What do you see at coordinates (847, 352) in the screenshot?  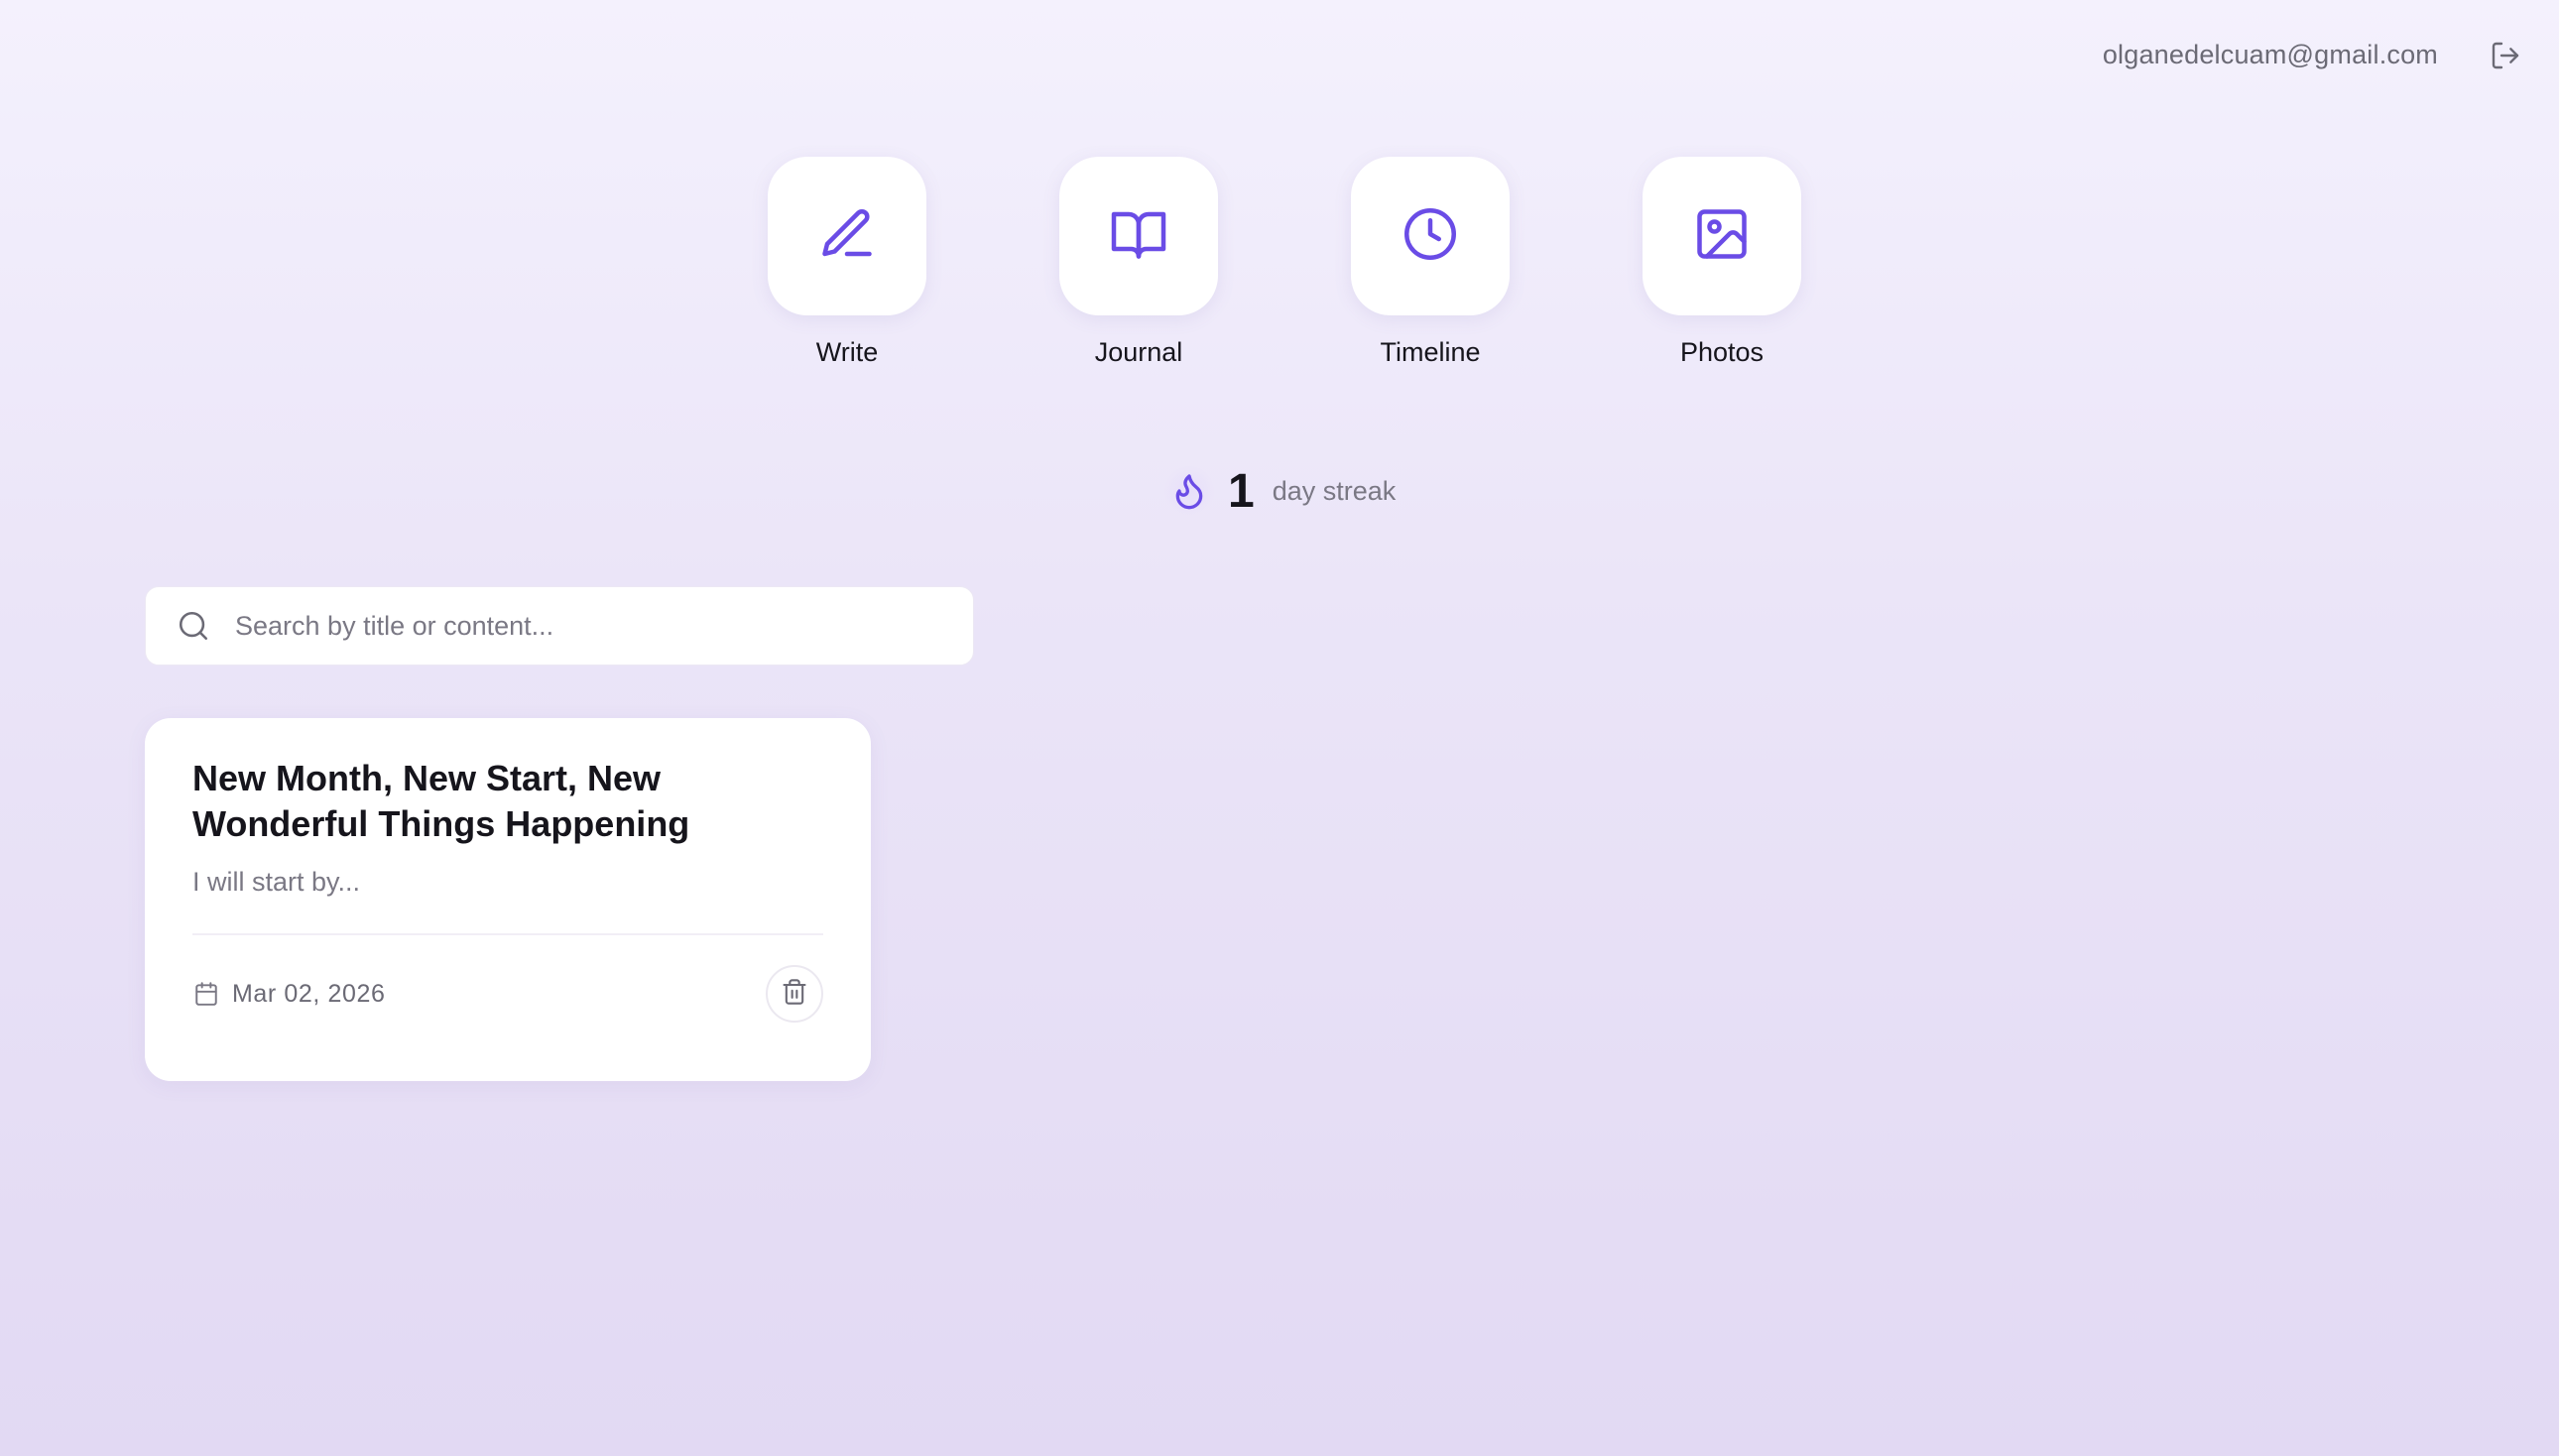 I see `nav-label-write: Write` at bounding box center [847, 352].